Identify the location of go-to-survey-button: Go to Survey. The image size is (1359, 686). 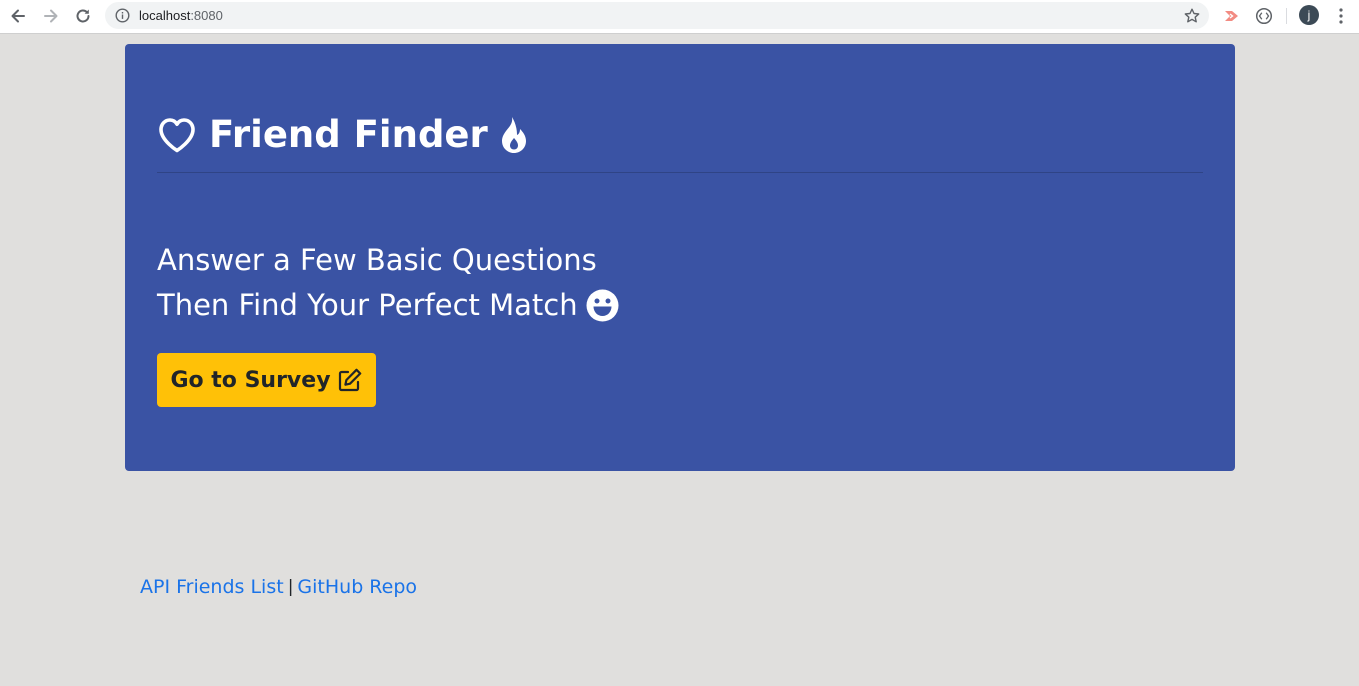
(266, 380).